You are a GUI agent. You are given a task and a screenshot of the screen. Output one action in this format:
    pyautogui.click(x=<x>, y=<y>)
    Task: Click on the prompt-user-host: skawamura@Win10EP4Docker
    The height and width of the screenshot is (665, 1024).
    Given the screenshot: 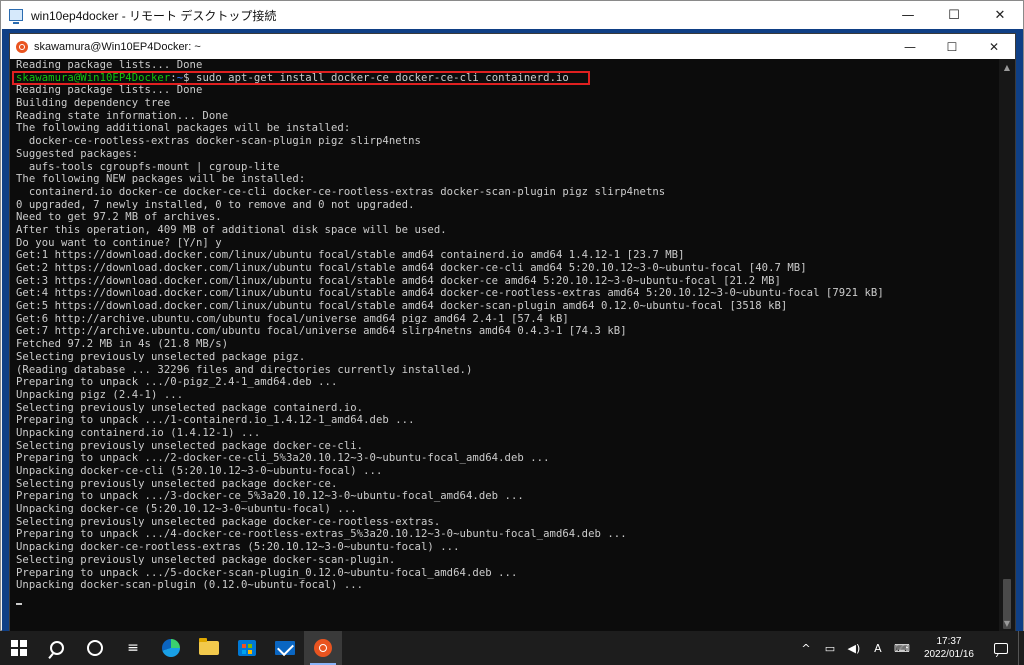 What is the action you would take?
    pyautogui.click(x=93, y=77)
    